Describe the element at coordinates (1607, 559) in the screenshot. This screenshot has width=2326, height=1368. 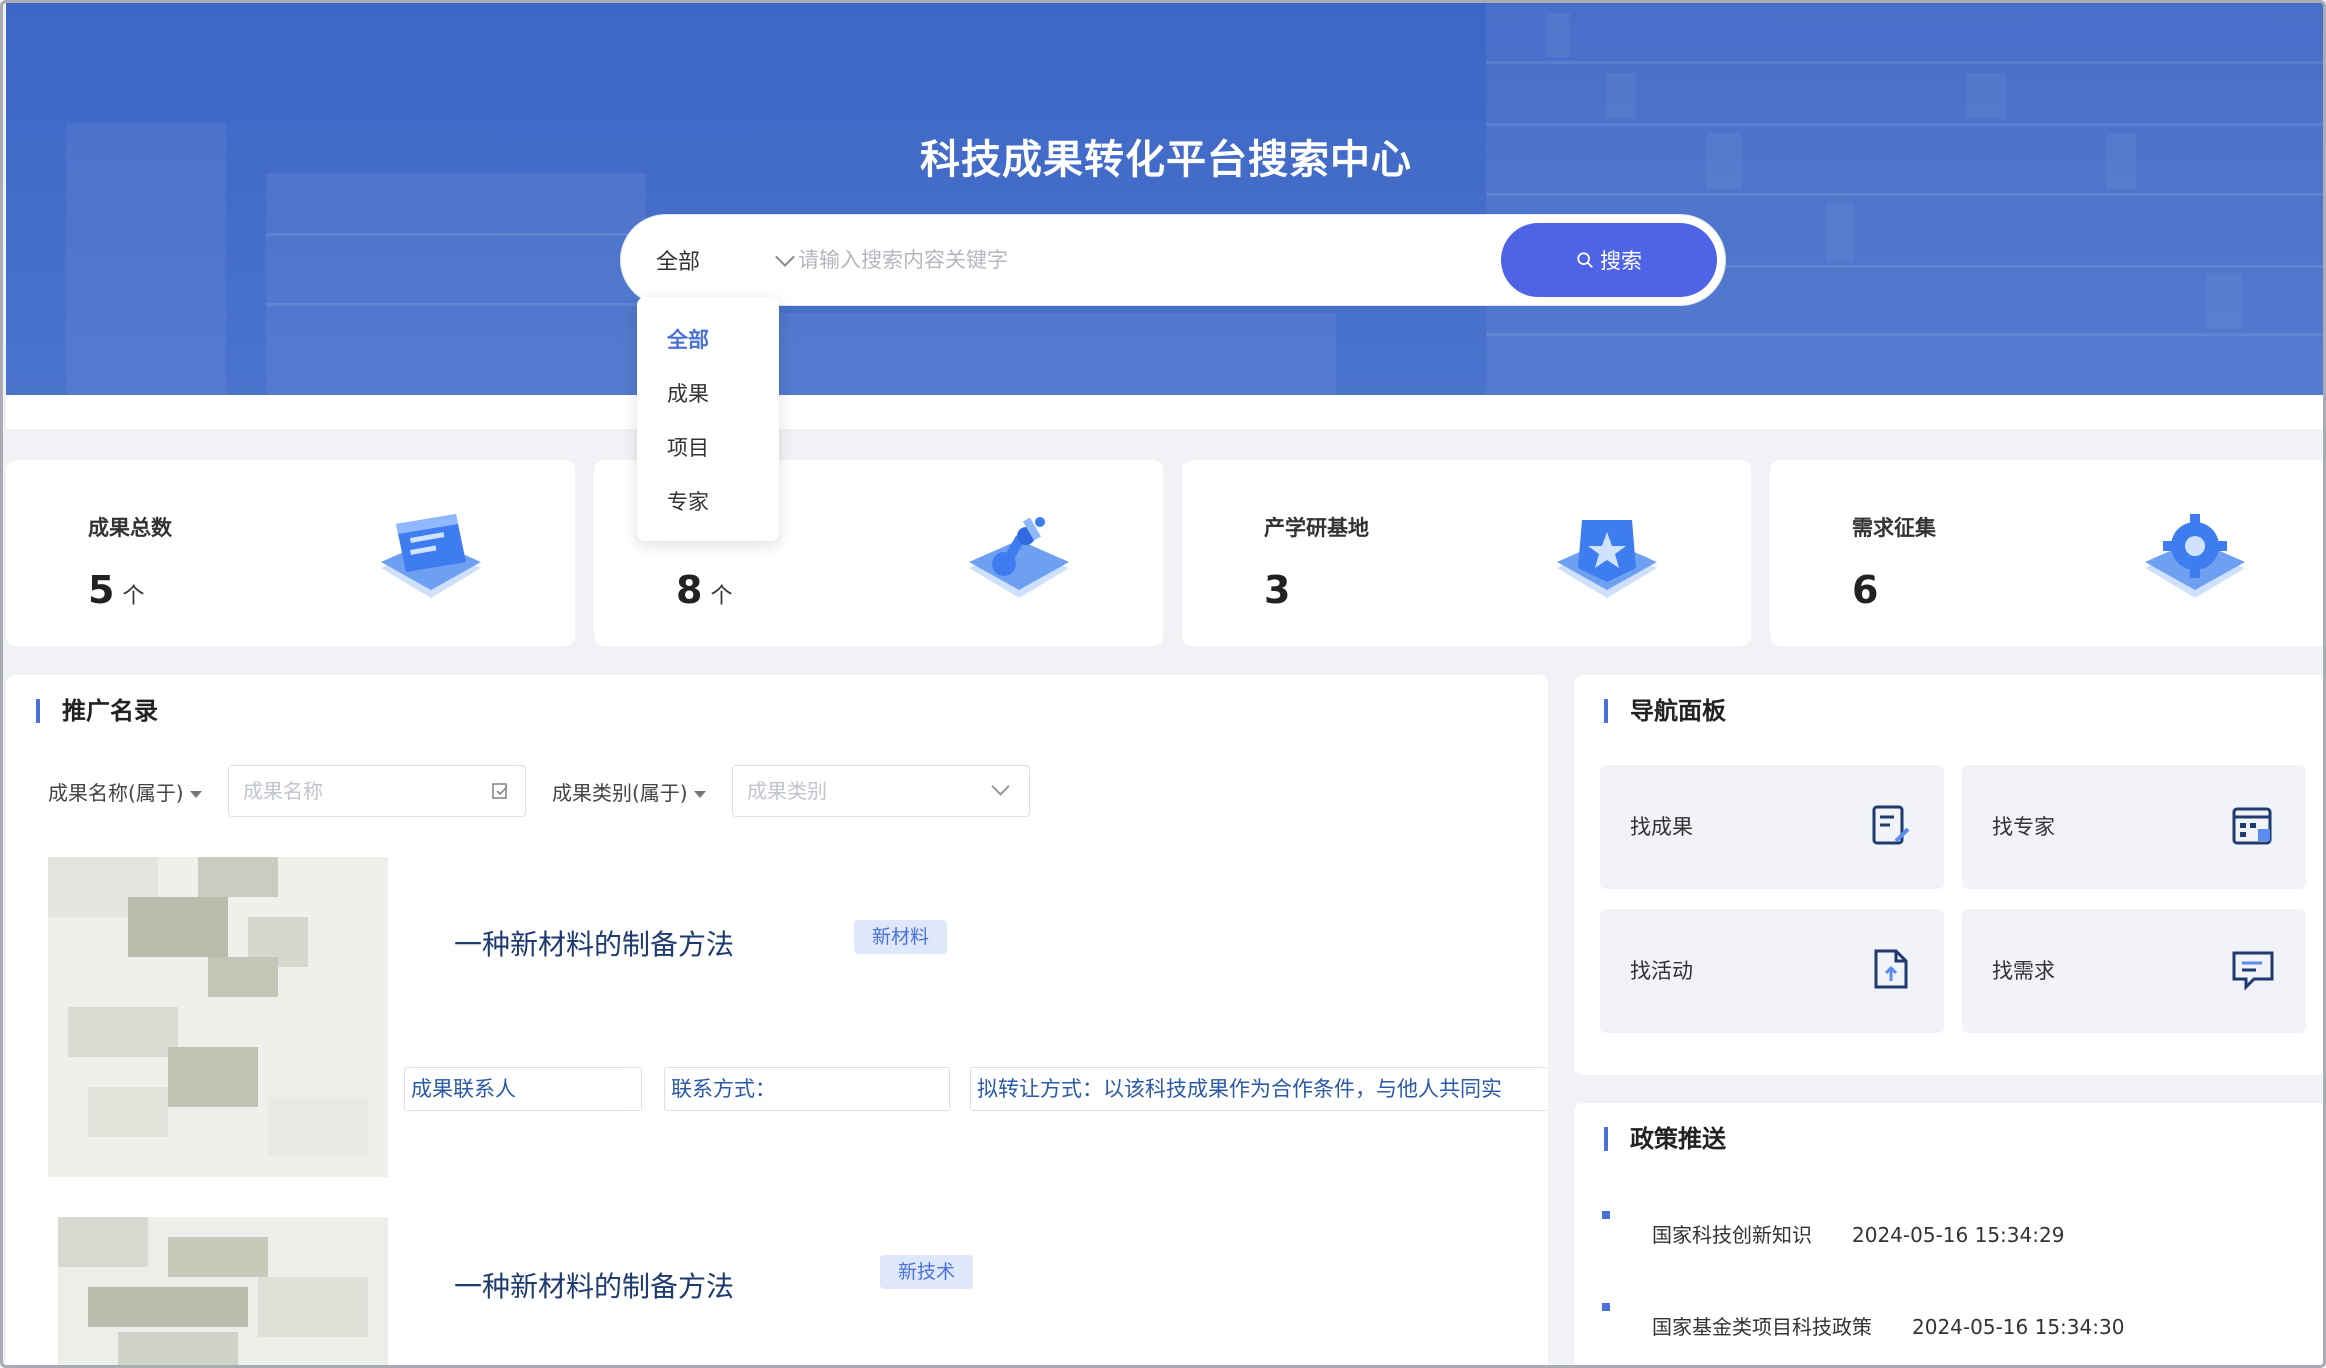
I see `badge-star-icon` at that location.